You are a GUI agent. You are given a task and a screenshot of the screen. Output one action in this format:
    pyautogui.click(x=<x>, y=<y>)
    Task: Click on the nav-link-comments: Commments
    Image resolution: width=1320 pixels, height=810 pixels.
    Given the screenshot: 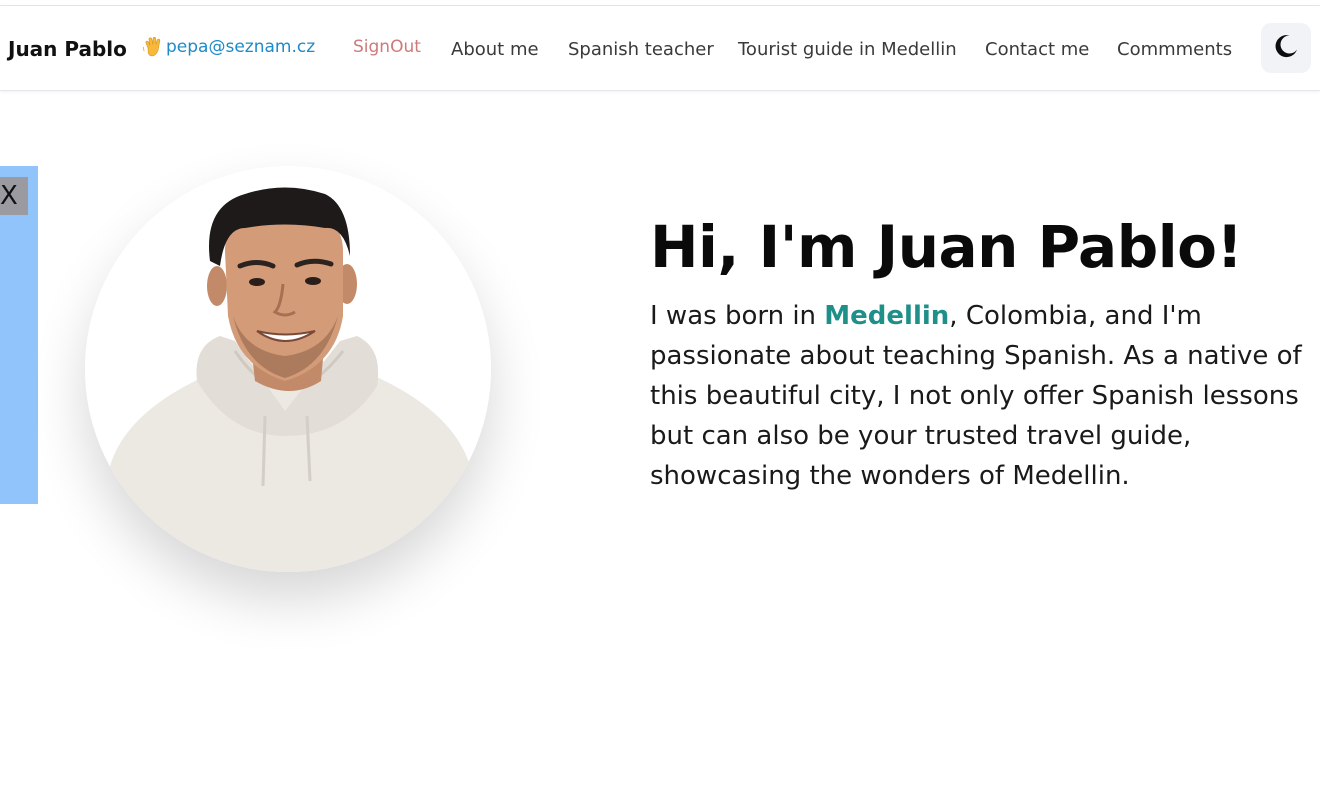 What is the action you would take?
    pyautogui.click(x=1174, y=49)
    